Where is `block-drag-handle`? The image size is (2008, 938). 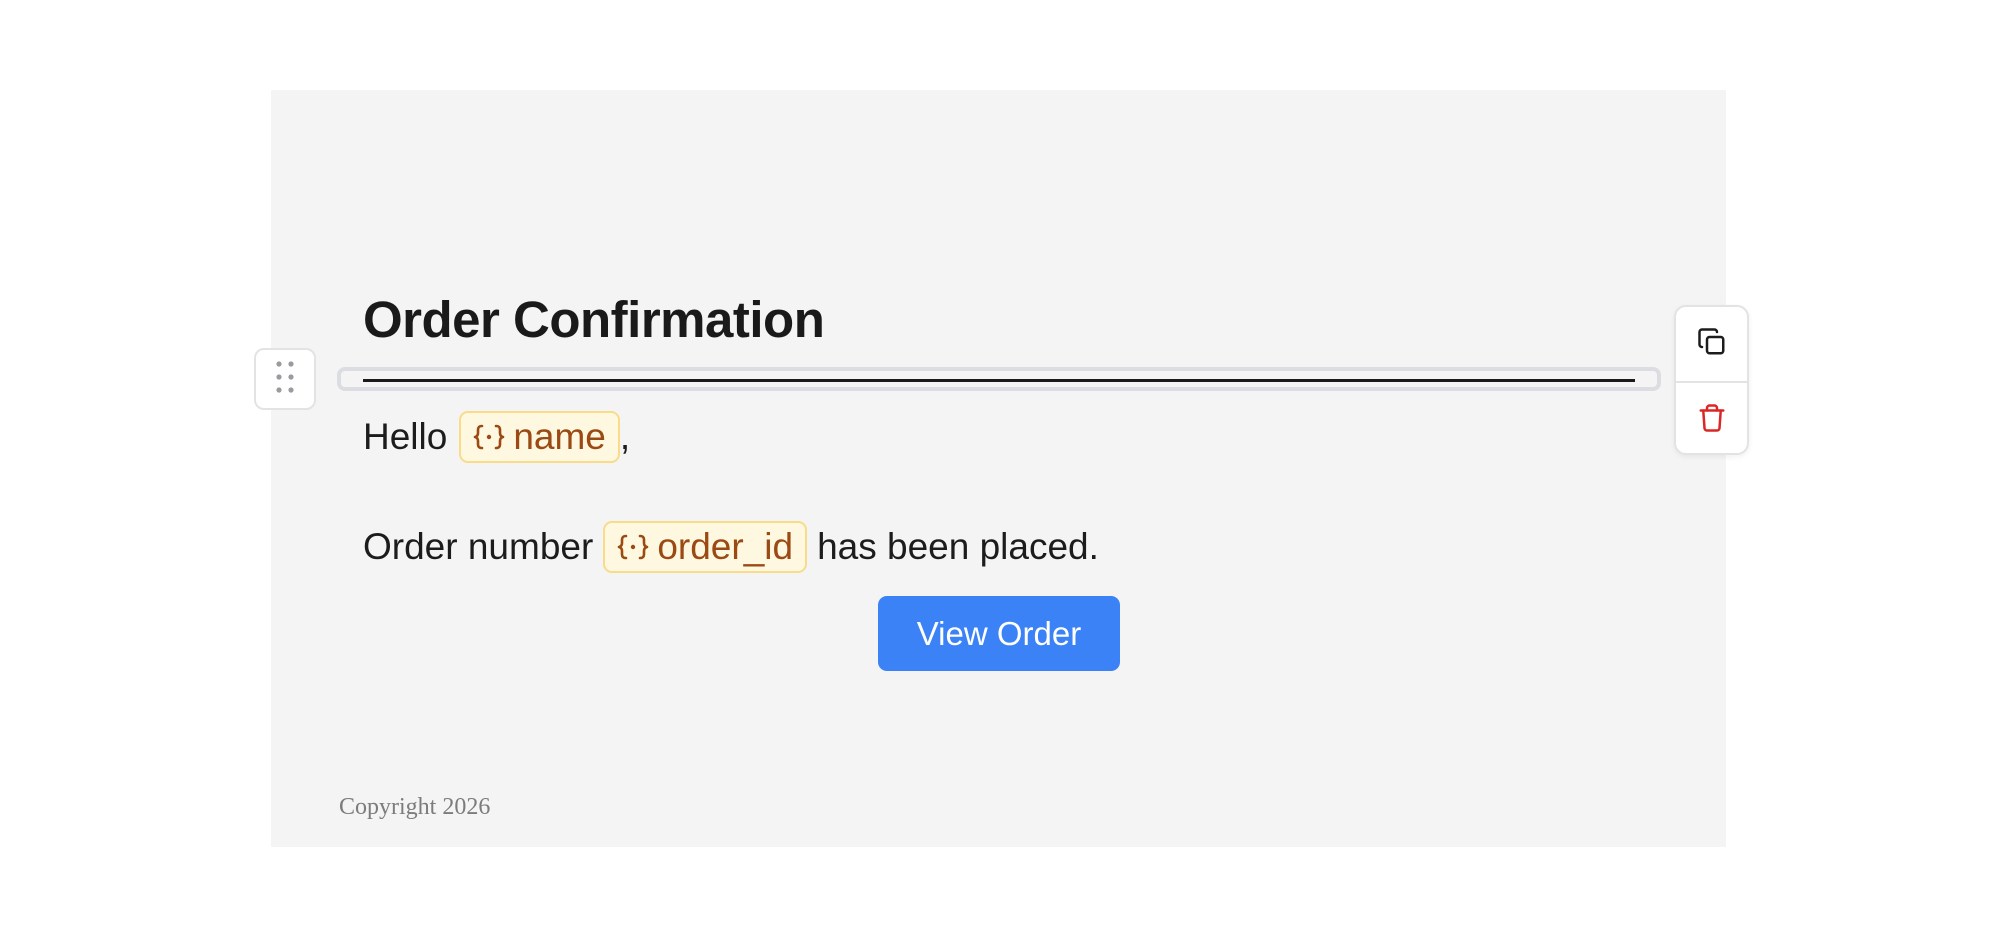
block-drag-handle is located at coordinates (285, 379).